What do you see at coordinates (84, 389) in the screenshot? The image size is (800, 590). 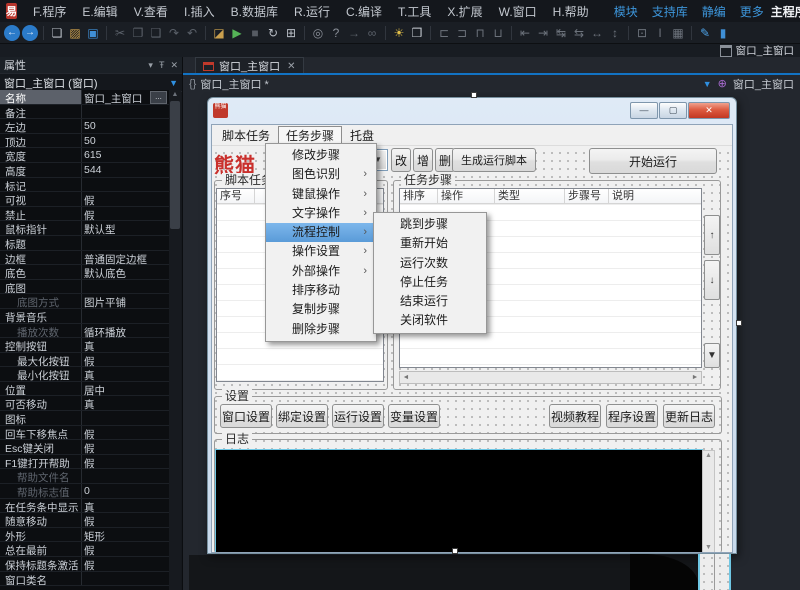 I see `property-row: 位置 居中` at bounding box center [84, 389].